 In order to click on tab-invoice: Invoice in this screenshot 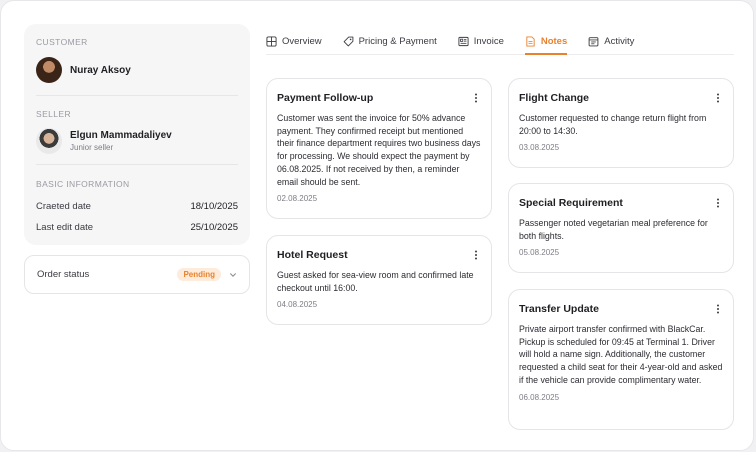, I will do `click(481, 41)`.